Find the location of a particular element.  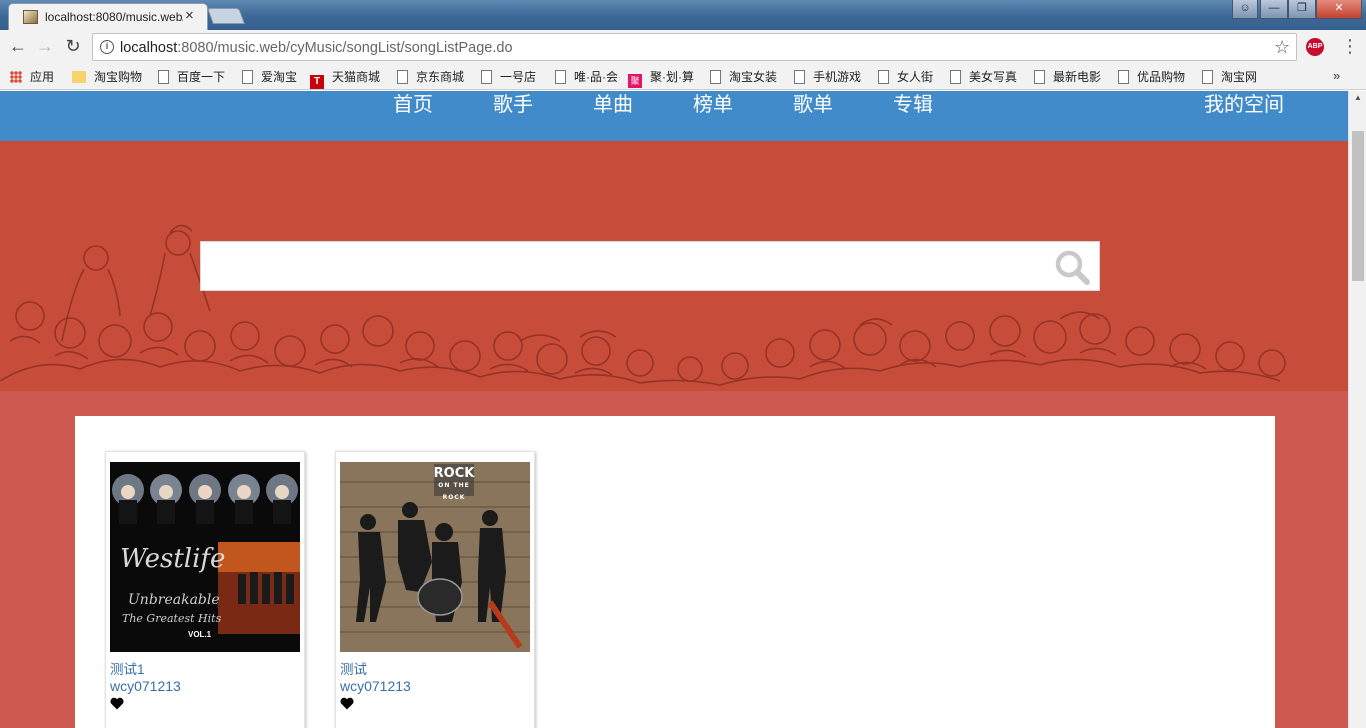

ju-icon: 聚 is located at coordinates (635, 81).